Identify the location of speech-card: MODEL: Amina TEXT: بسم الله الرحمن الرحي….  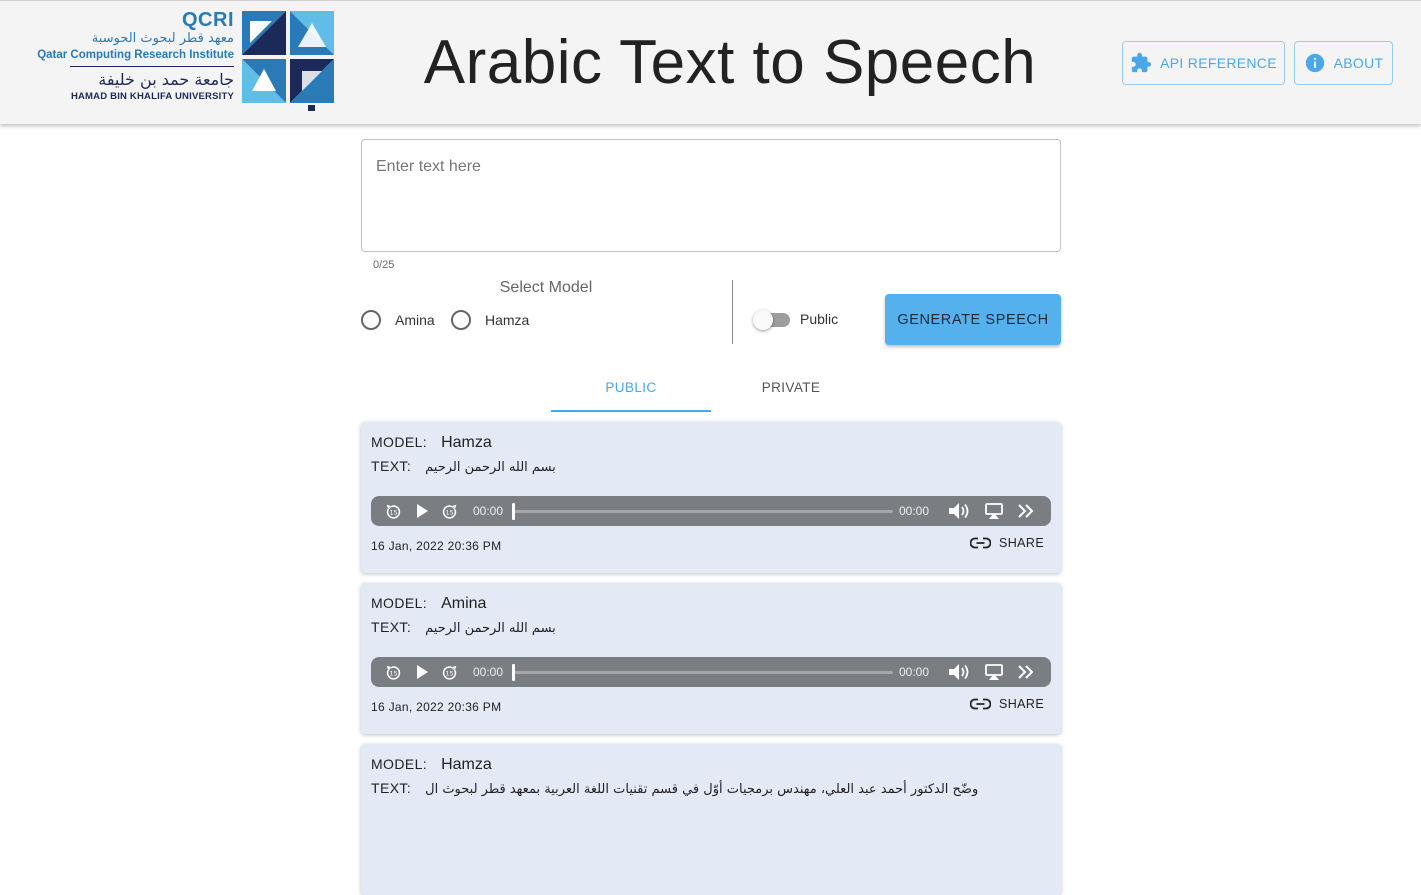
(711, 658).